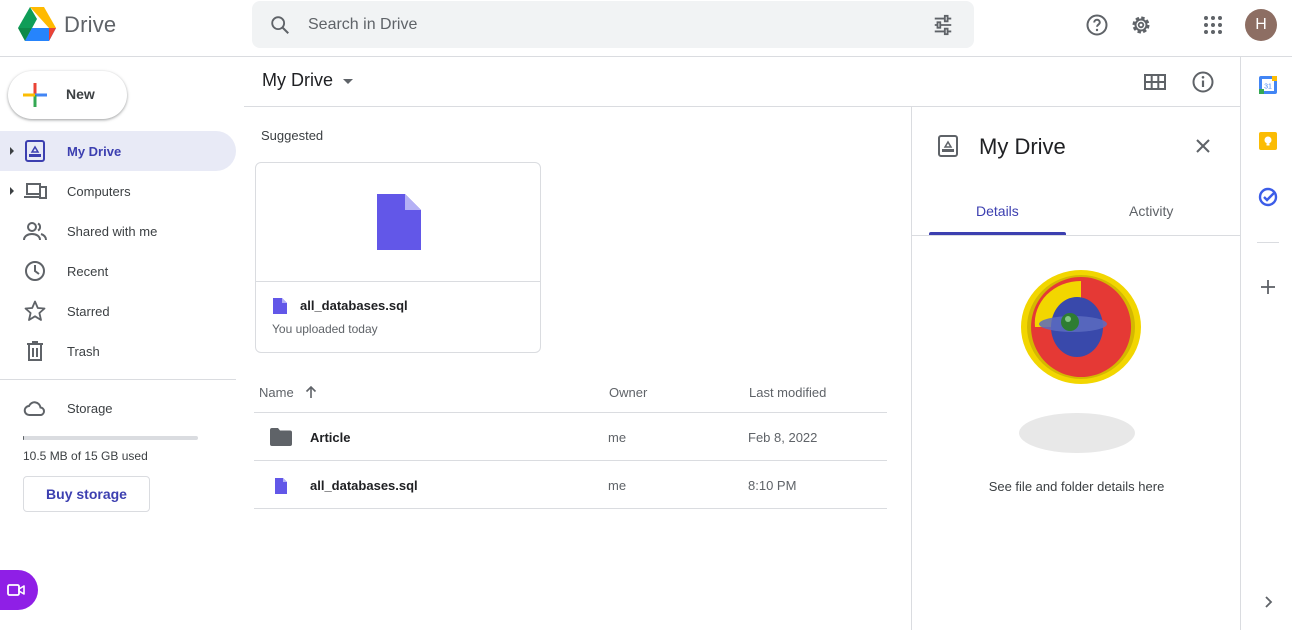 This screenshot has height=630, width=1292. I want to click on search-input, so click(608, 25).